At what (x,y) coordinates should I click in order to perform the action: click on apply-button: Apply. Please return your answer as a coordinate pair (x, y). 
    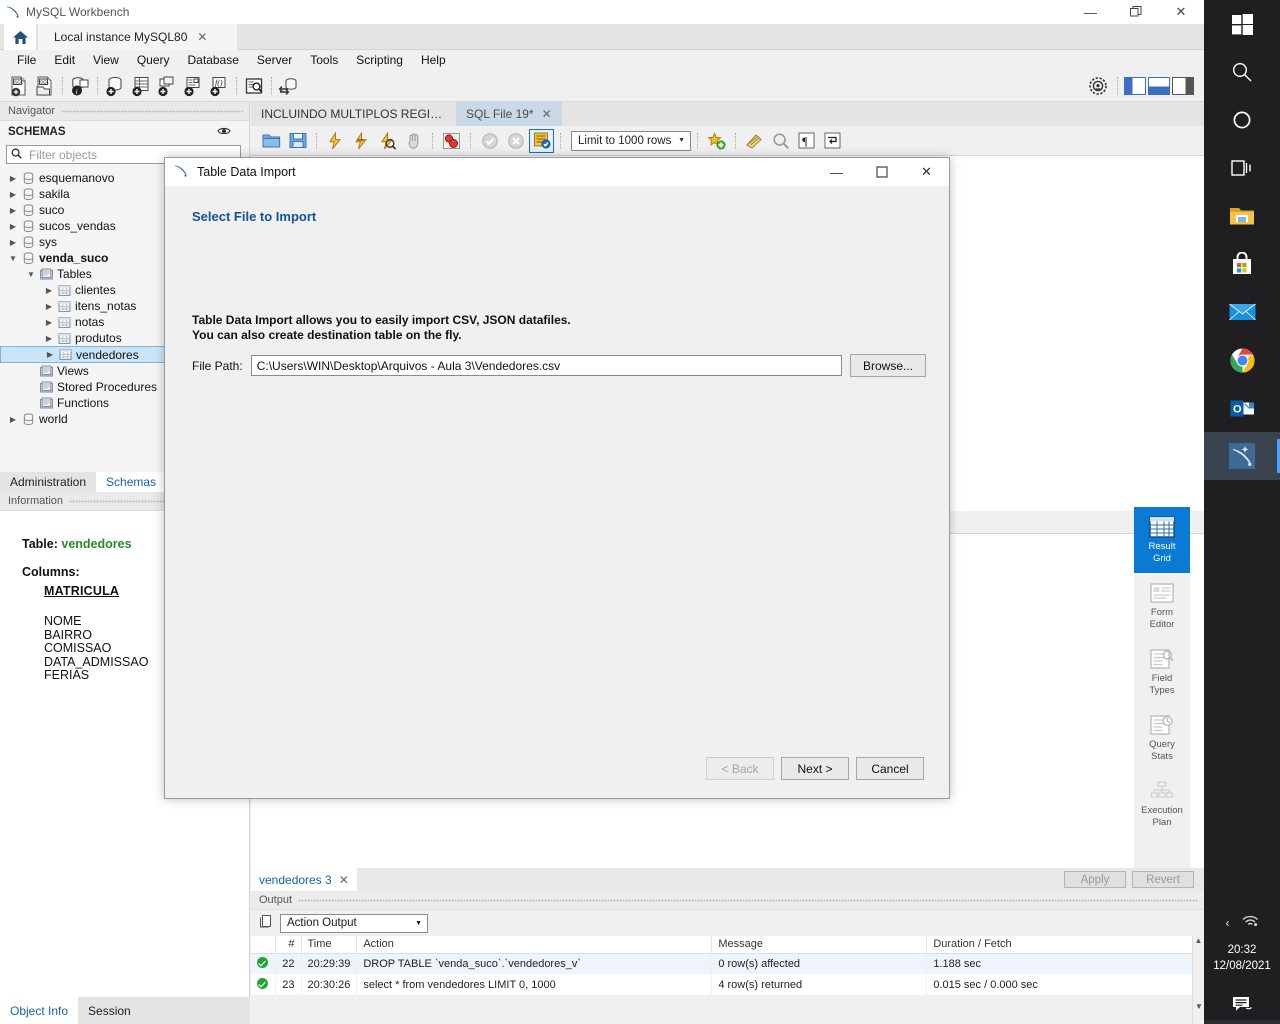
    Looking at the image, I should click on (1095, 879).